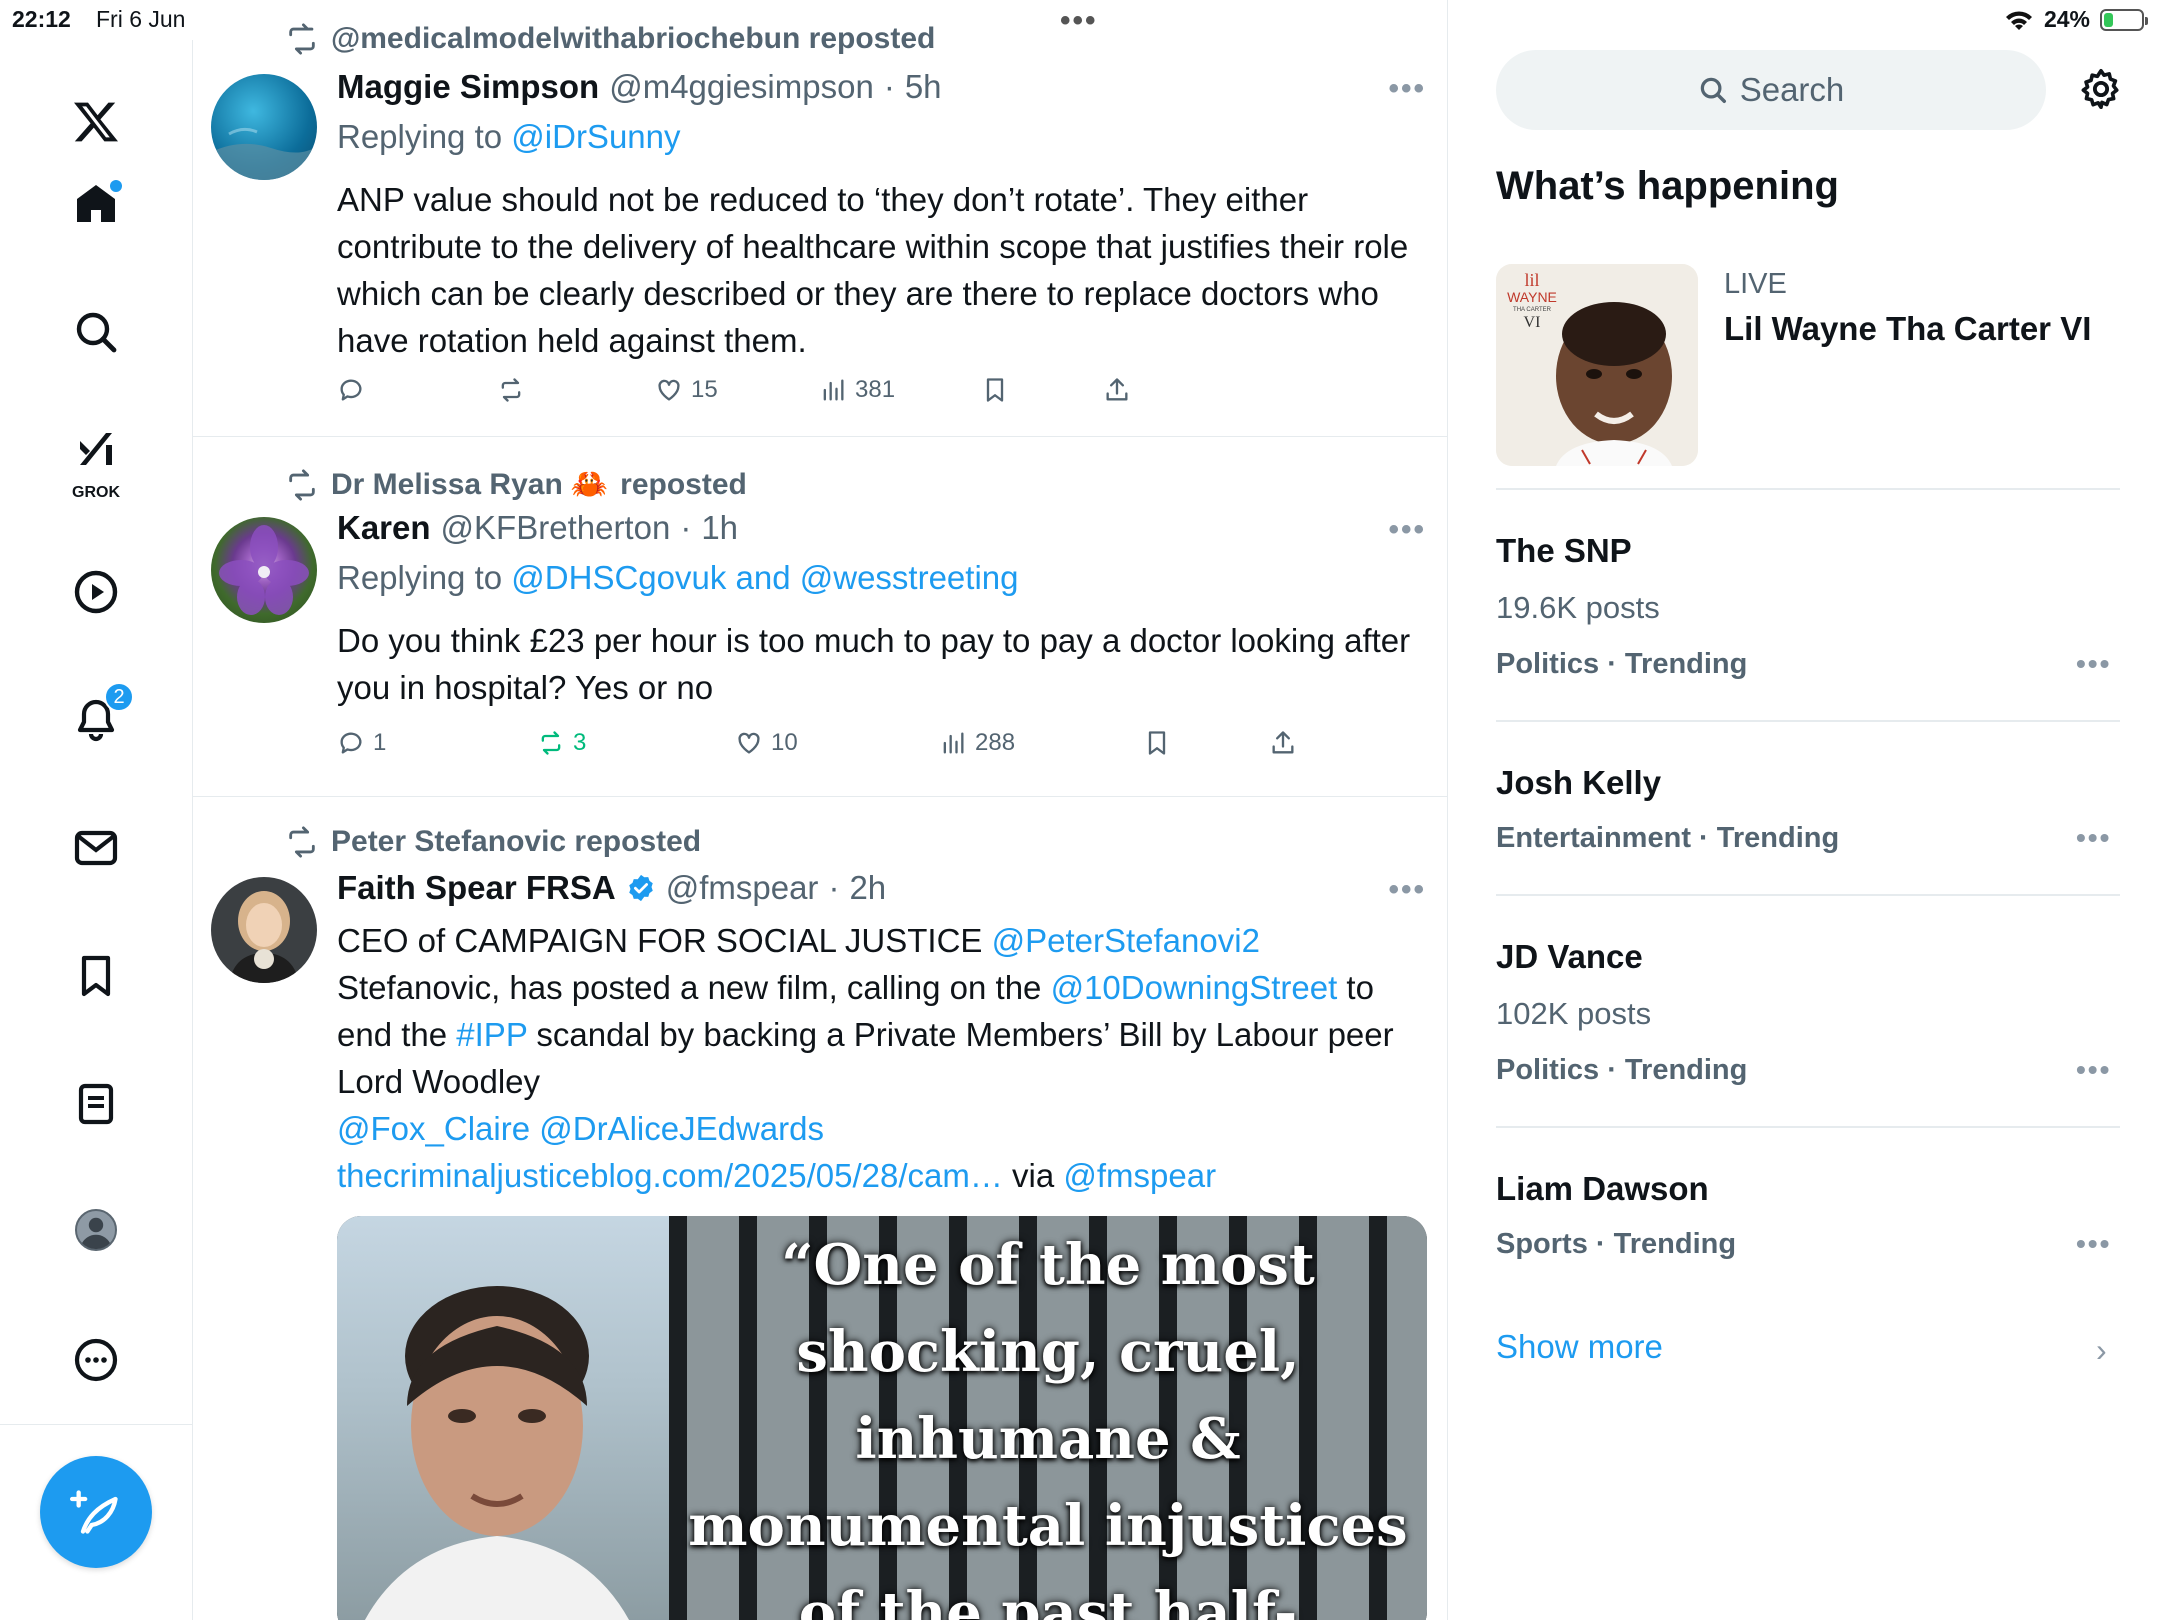 This screenshot has height=1620, width=2160. Describe the element at coordinates (141, 19) in the screenshot. I see `status-date: Fri 6 Jun` at that location.